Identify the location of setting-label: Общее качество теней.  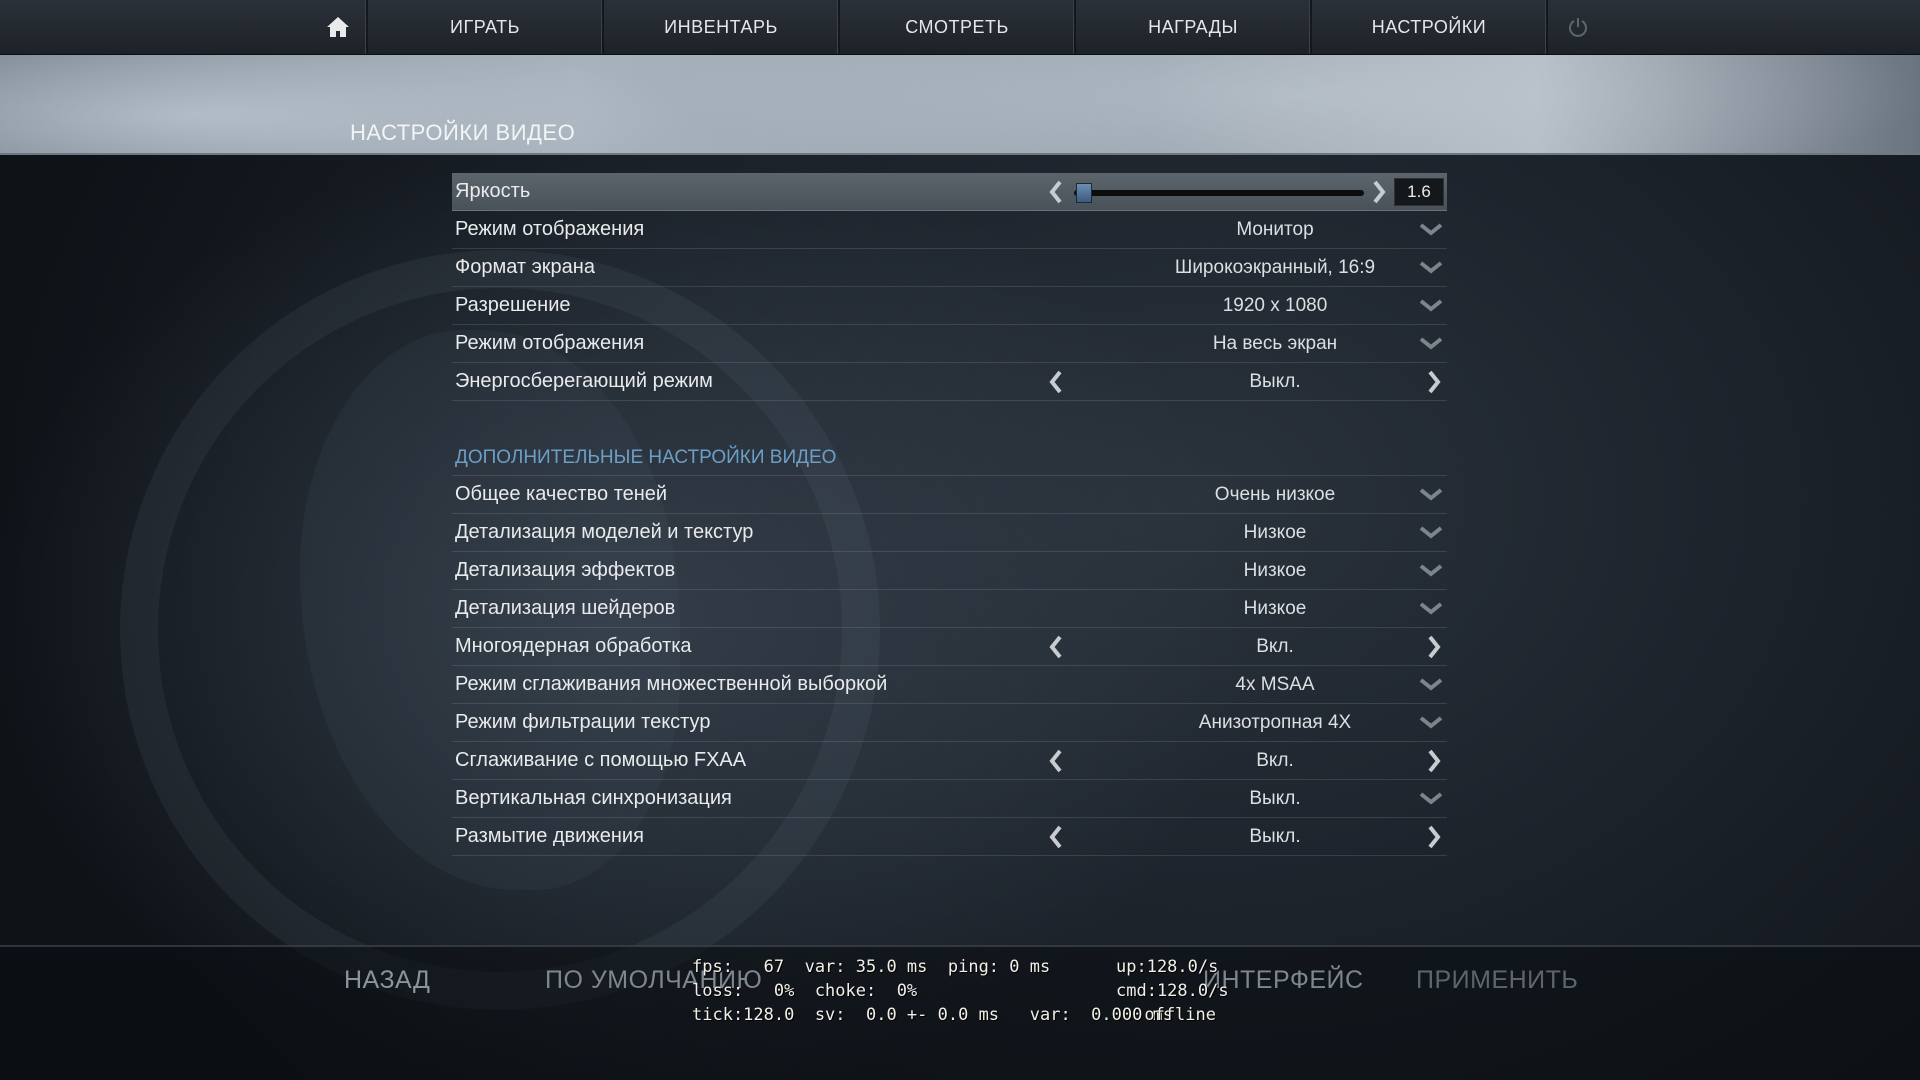
(561, 494).